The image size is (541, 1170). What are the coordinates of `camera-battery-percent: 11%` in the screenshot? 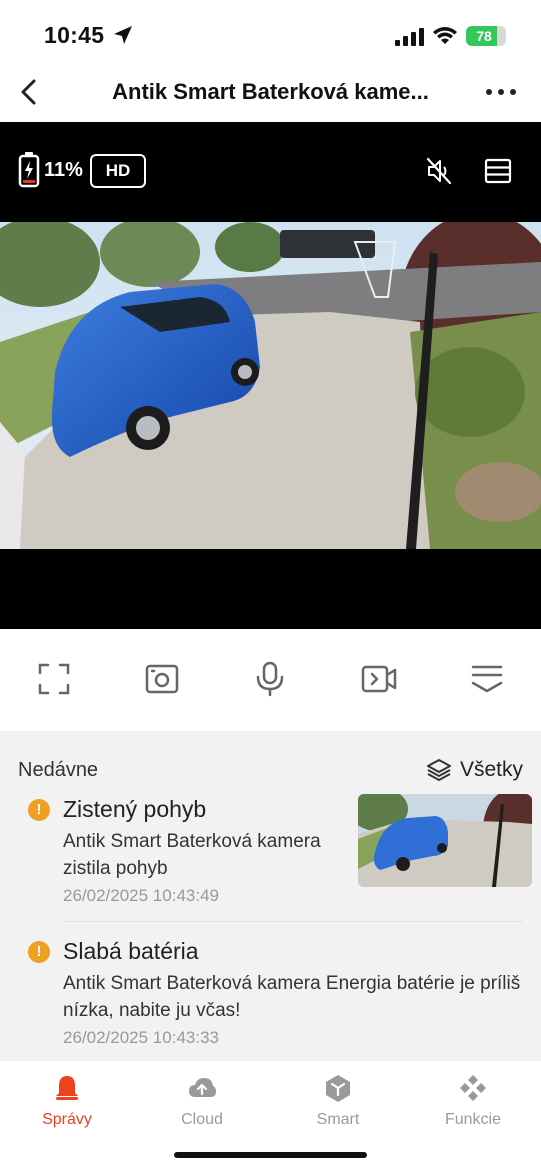 It's located at (63, 170).